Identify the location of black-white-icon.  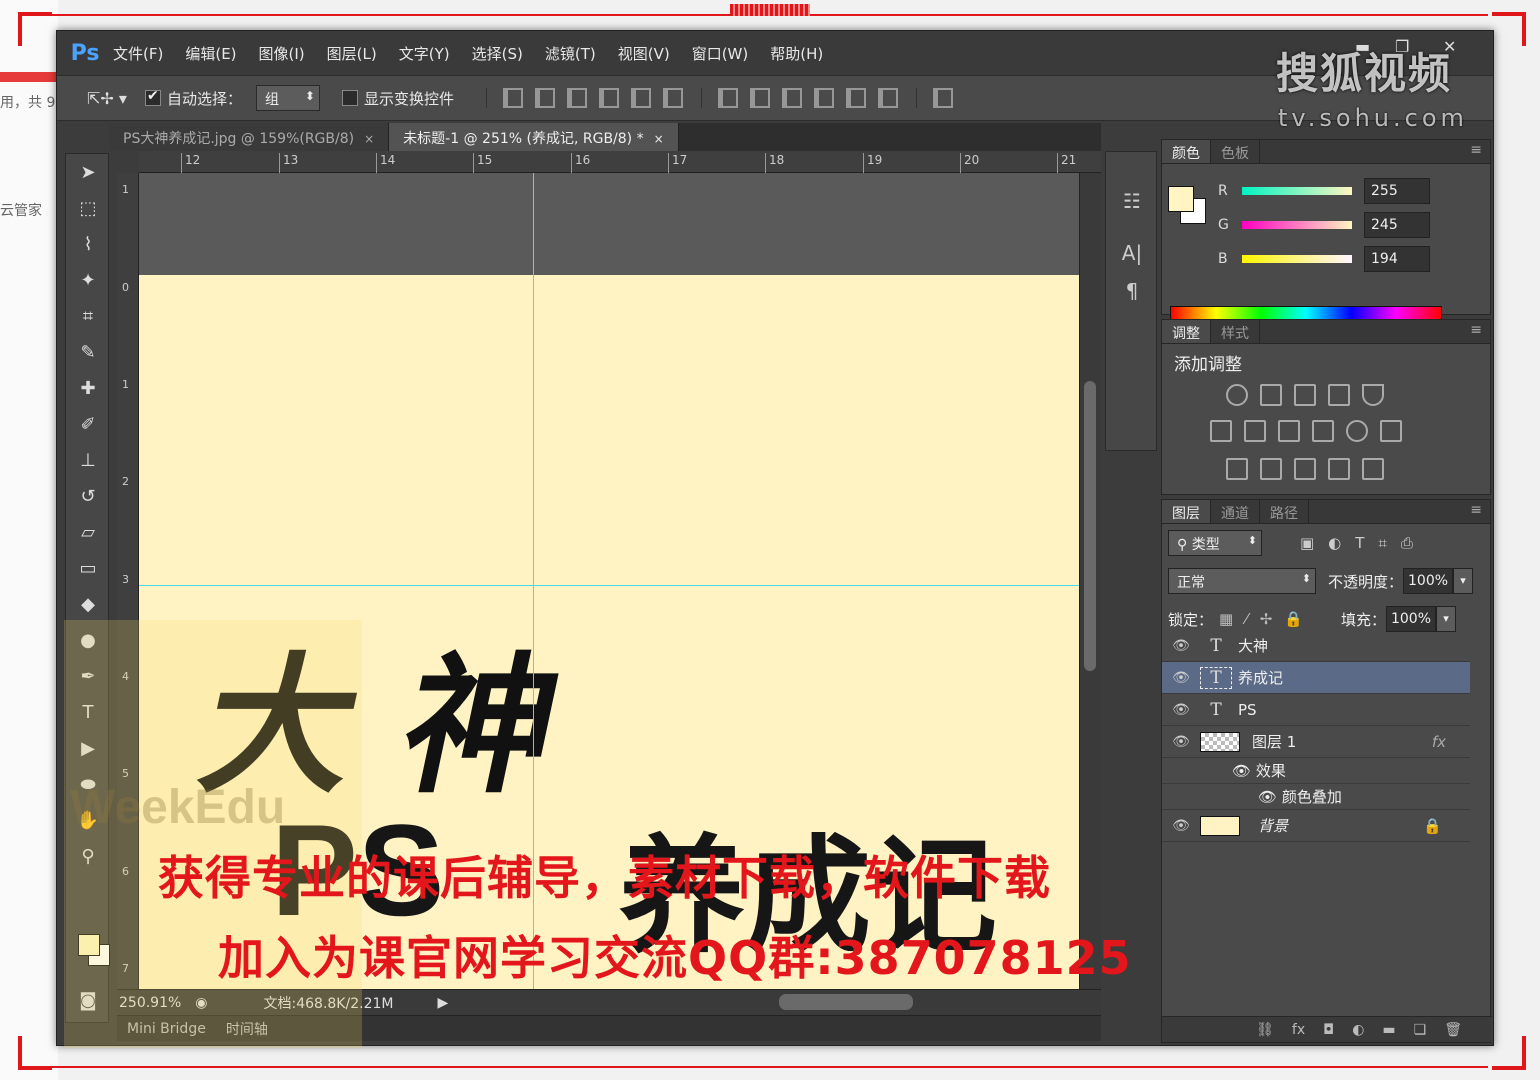
(1289, 431).